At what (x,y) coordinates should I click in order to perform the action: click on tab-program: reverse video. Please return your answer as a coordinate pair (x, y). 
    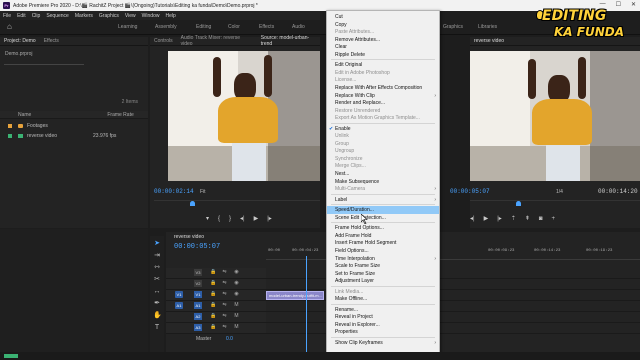
    Looking at the image, I should click on (489, 41).